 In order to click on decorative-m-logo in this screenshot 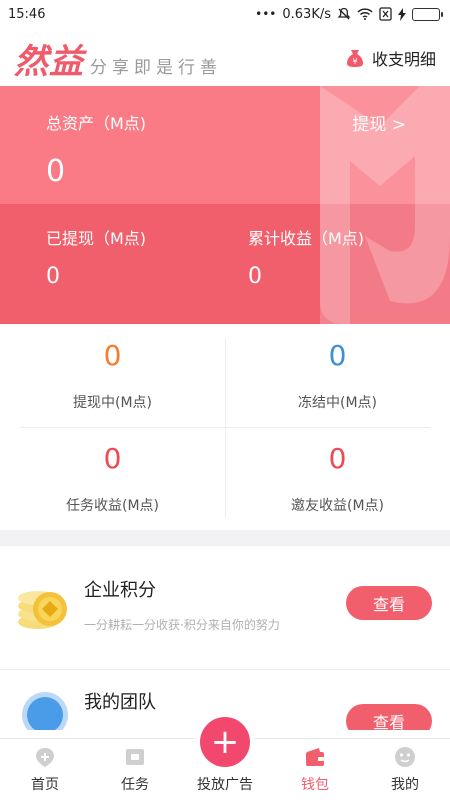, I will do `click(385, 205)`.